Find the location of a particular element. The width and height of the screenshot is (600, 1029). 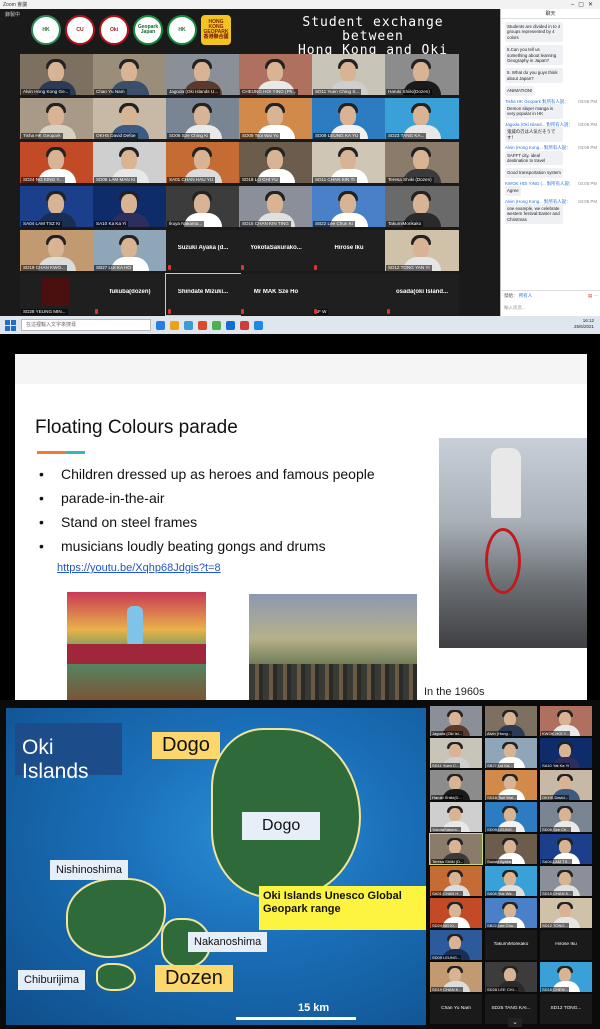

chat-bubble: SAFFT city, ideal destination to travel is located at coordinates (534, 158).